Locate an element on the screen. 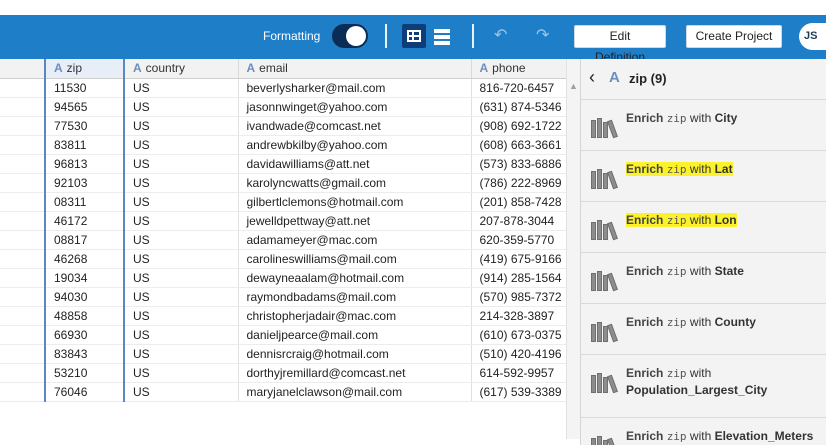 This screenshot has height=445, width=826. edit-definition-button: Edit Definition is located at coordinates (620, 44).